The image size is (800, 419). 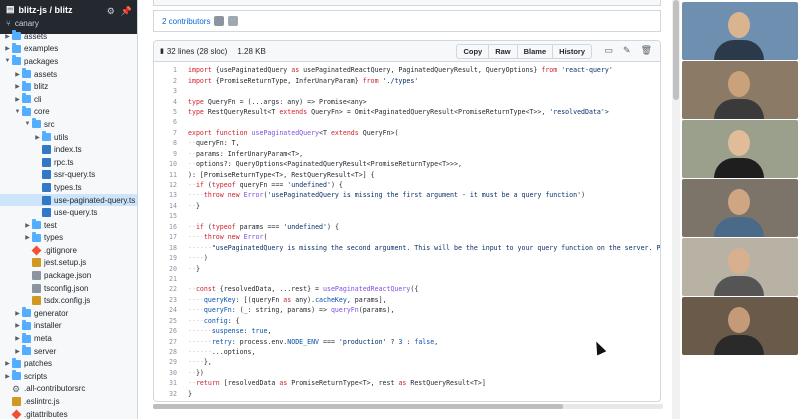 What do you see at coordinates (171, 216) in the screenshot?
I see `line-number: 15` at bounding box center [171, 216].